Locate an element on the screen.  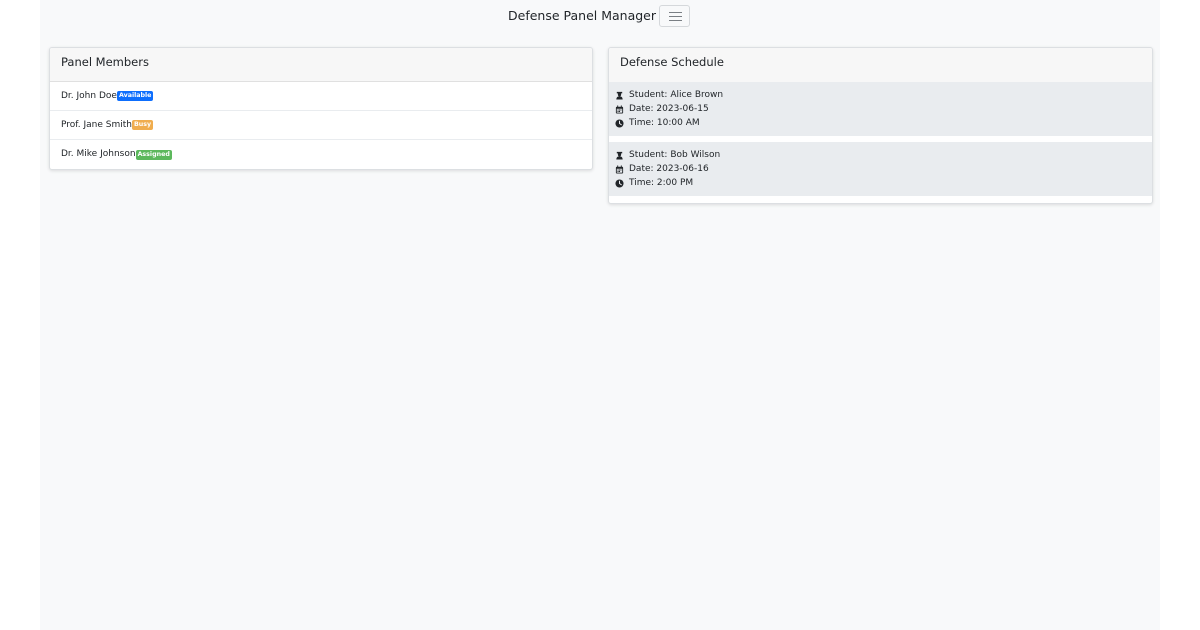
navbar-toggler-button is located at coordinates (674, 16).